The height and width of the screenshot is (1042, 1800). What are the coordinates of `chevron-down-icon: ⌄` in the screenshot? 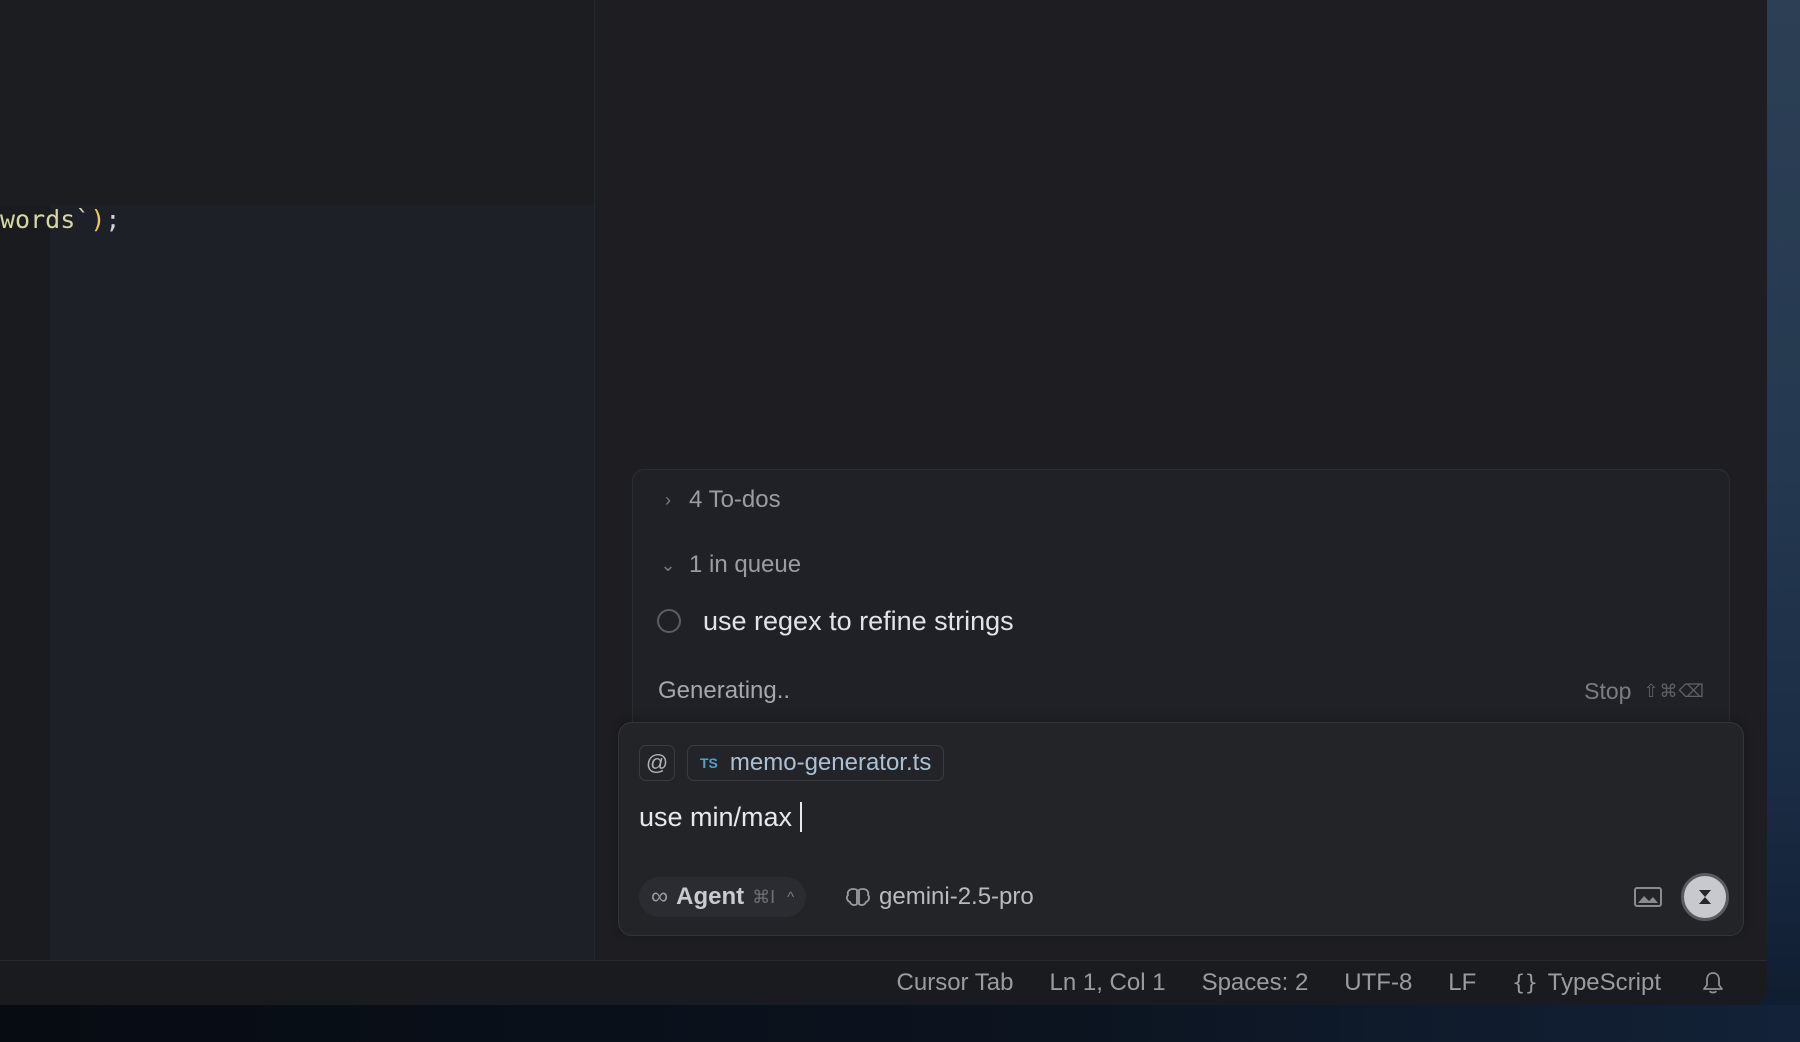 It's located at (668, 564).